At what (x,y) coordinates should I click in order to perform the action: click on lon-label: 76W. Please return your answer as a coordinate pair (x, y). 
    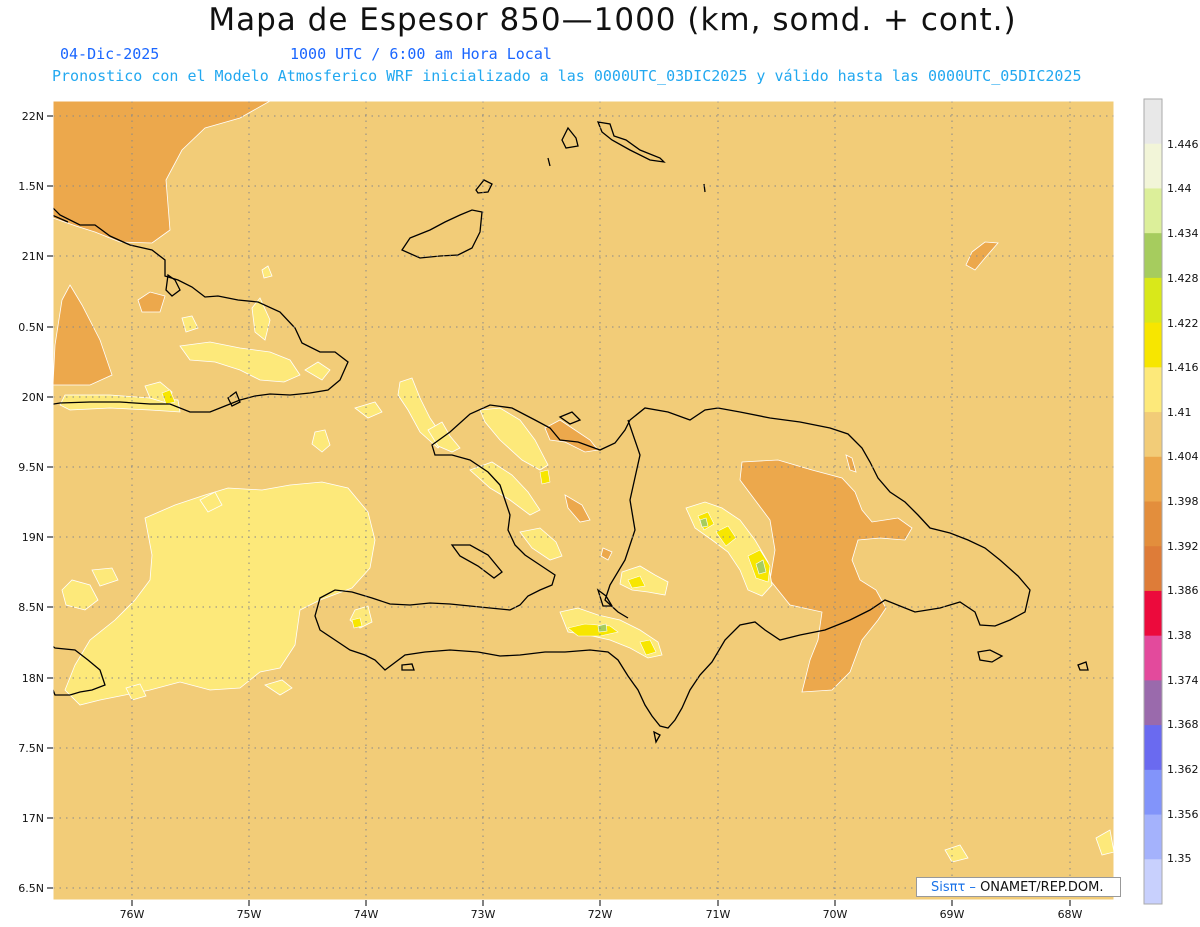
    Looking at the image, I should click on (132, 914).